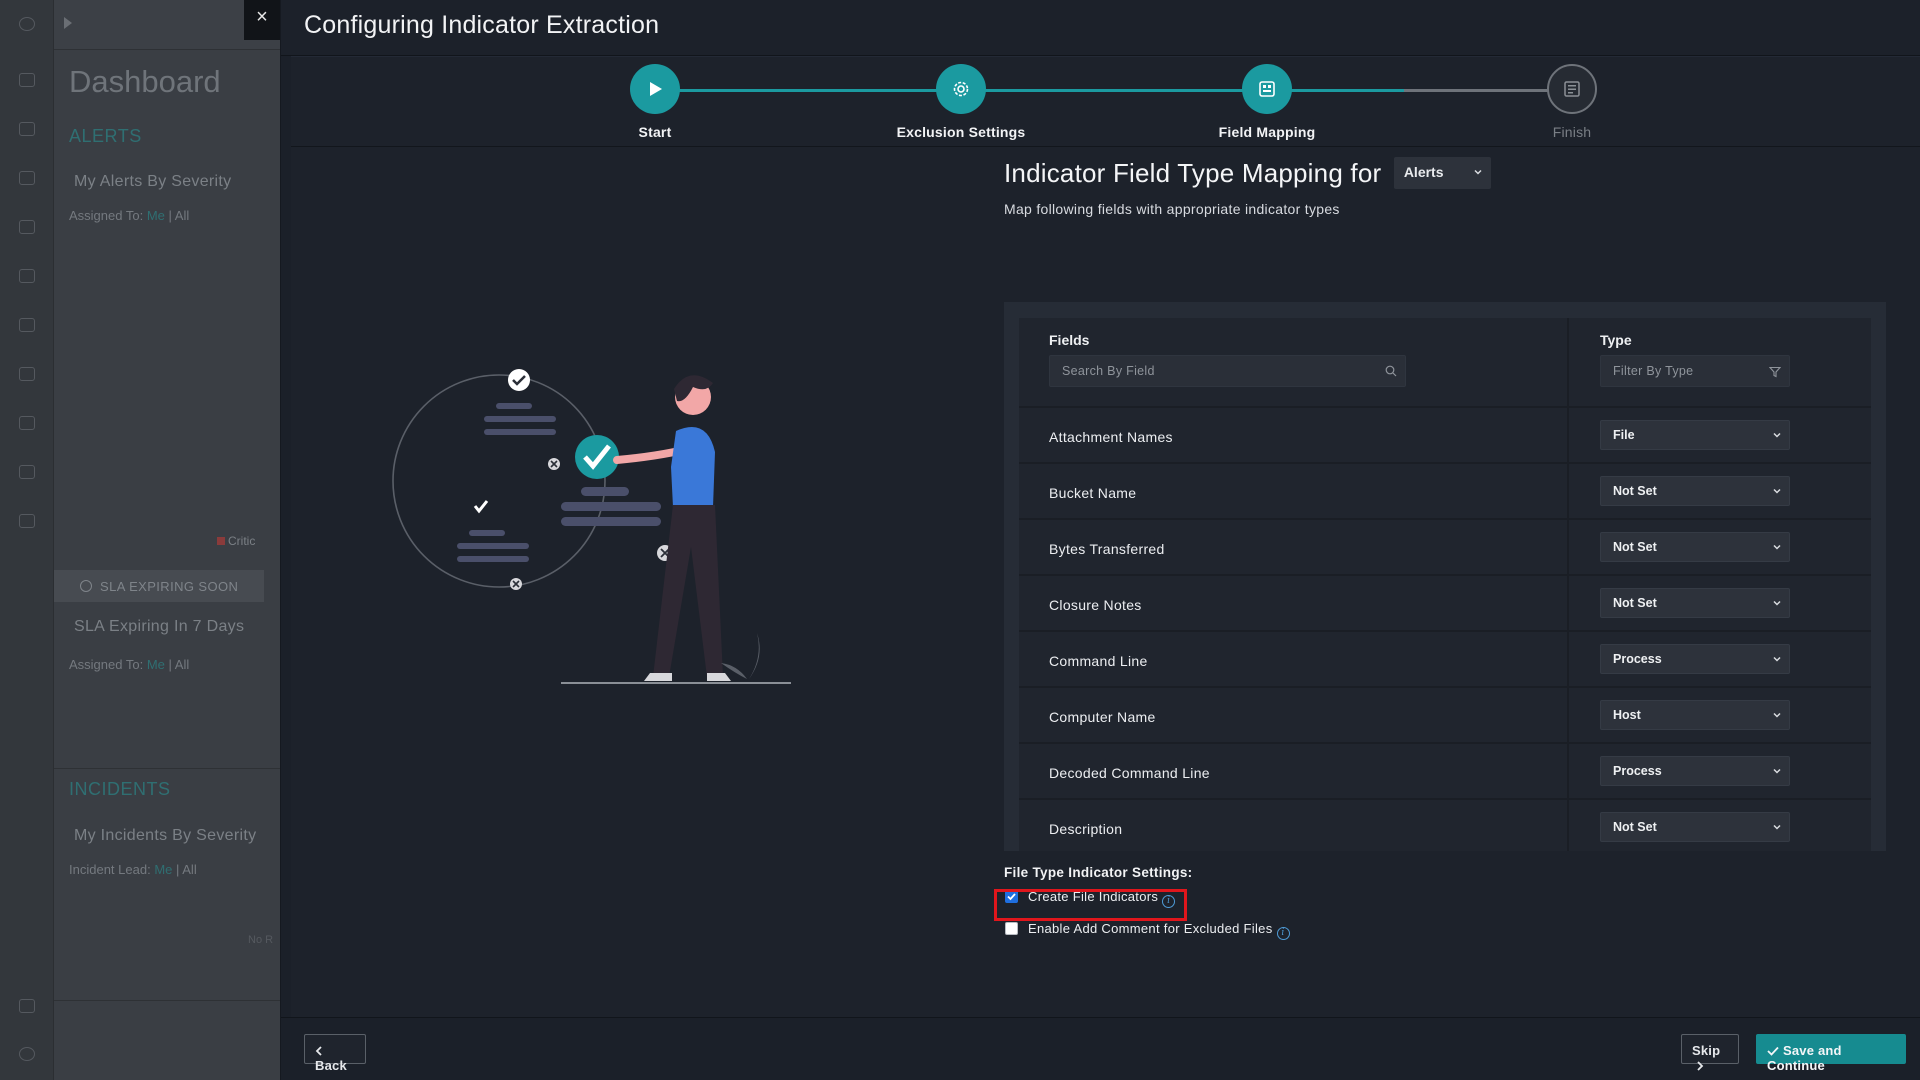 The width and height of the screenshot is (1920, 1080). Describe the element at coordinates (1445, 436) in the screenshot. I see `table-row: Attachment Names File` at that location.